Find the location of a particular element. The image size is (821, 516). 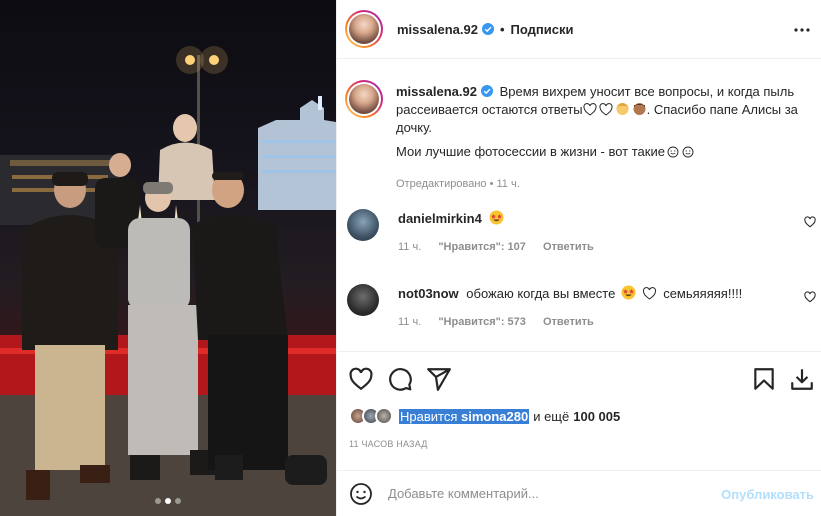

comment-icon is located at coordinates (400, 379).